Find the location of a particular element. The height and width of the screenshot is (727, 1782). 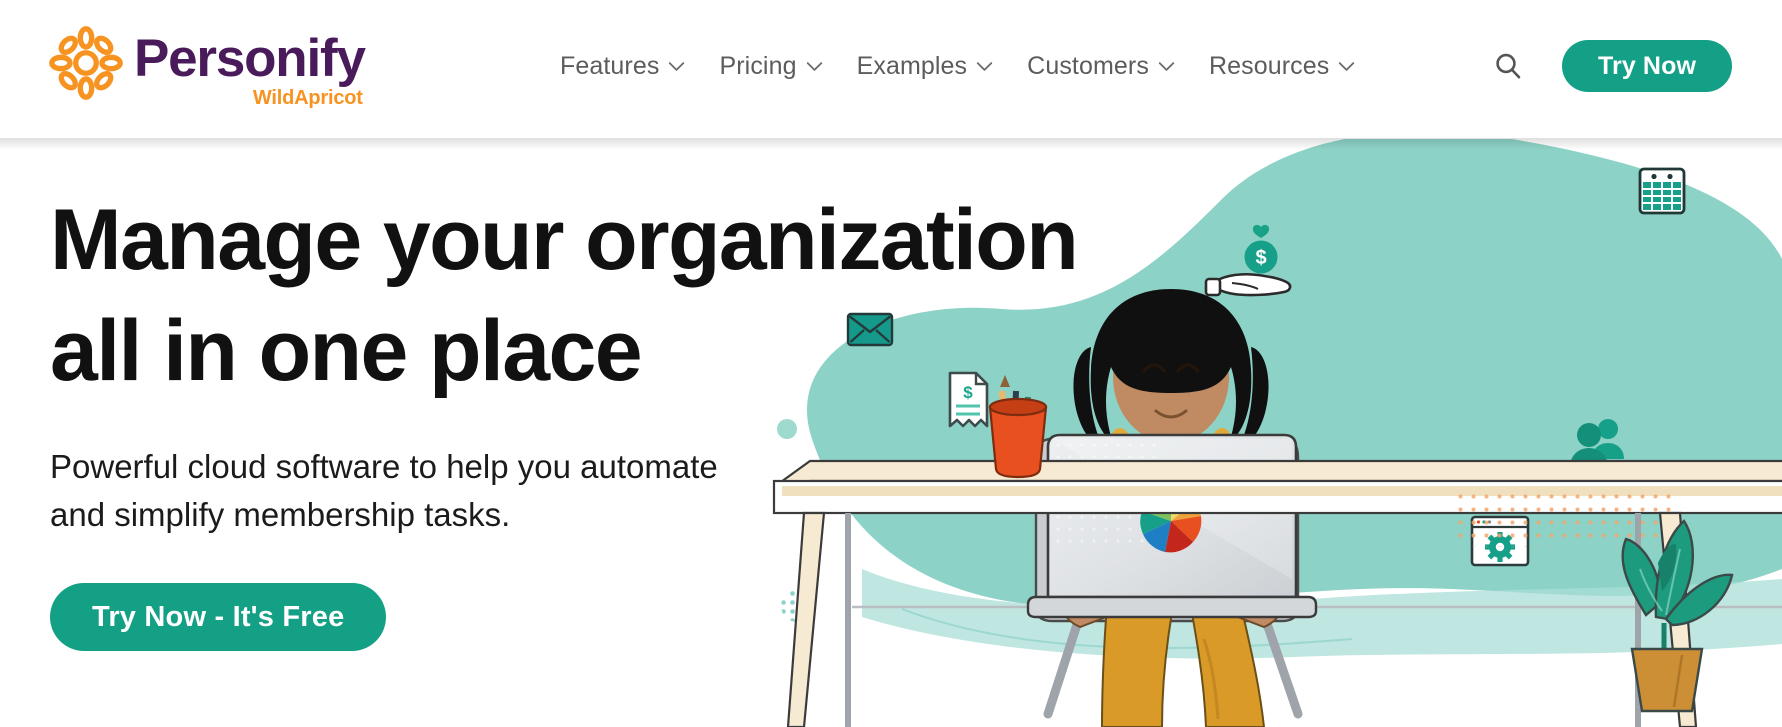

flower-sun-icon is located at coordinates (86, 63).